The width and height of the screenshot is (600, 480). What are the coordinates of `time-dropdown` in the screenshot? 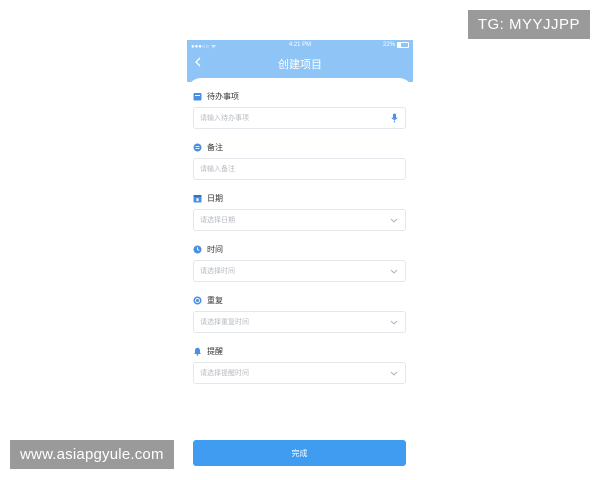 It's located at (394, 271).